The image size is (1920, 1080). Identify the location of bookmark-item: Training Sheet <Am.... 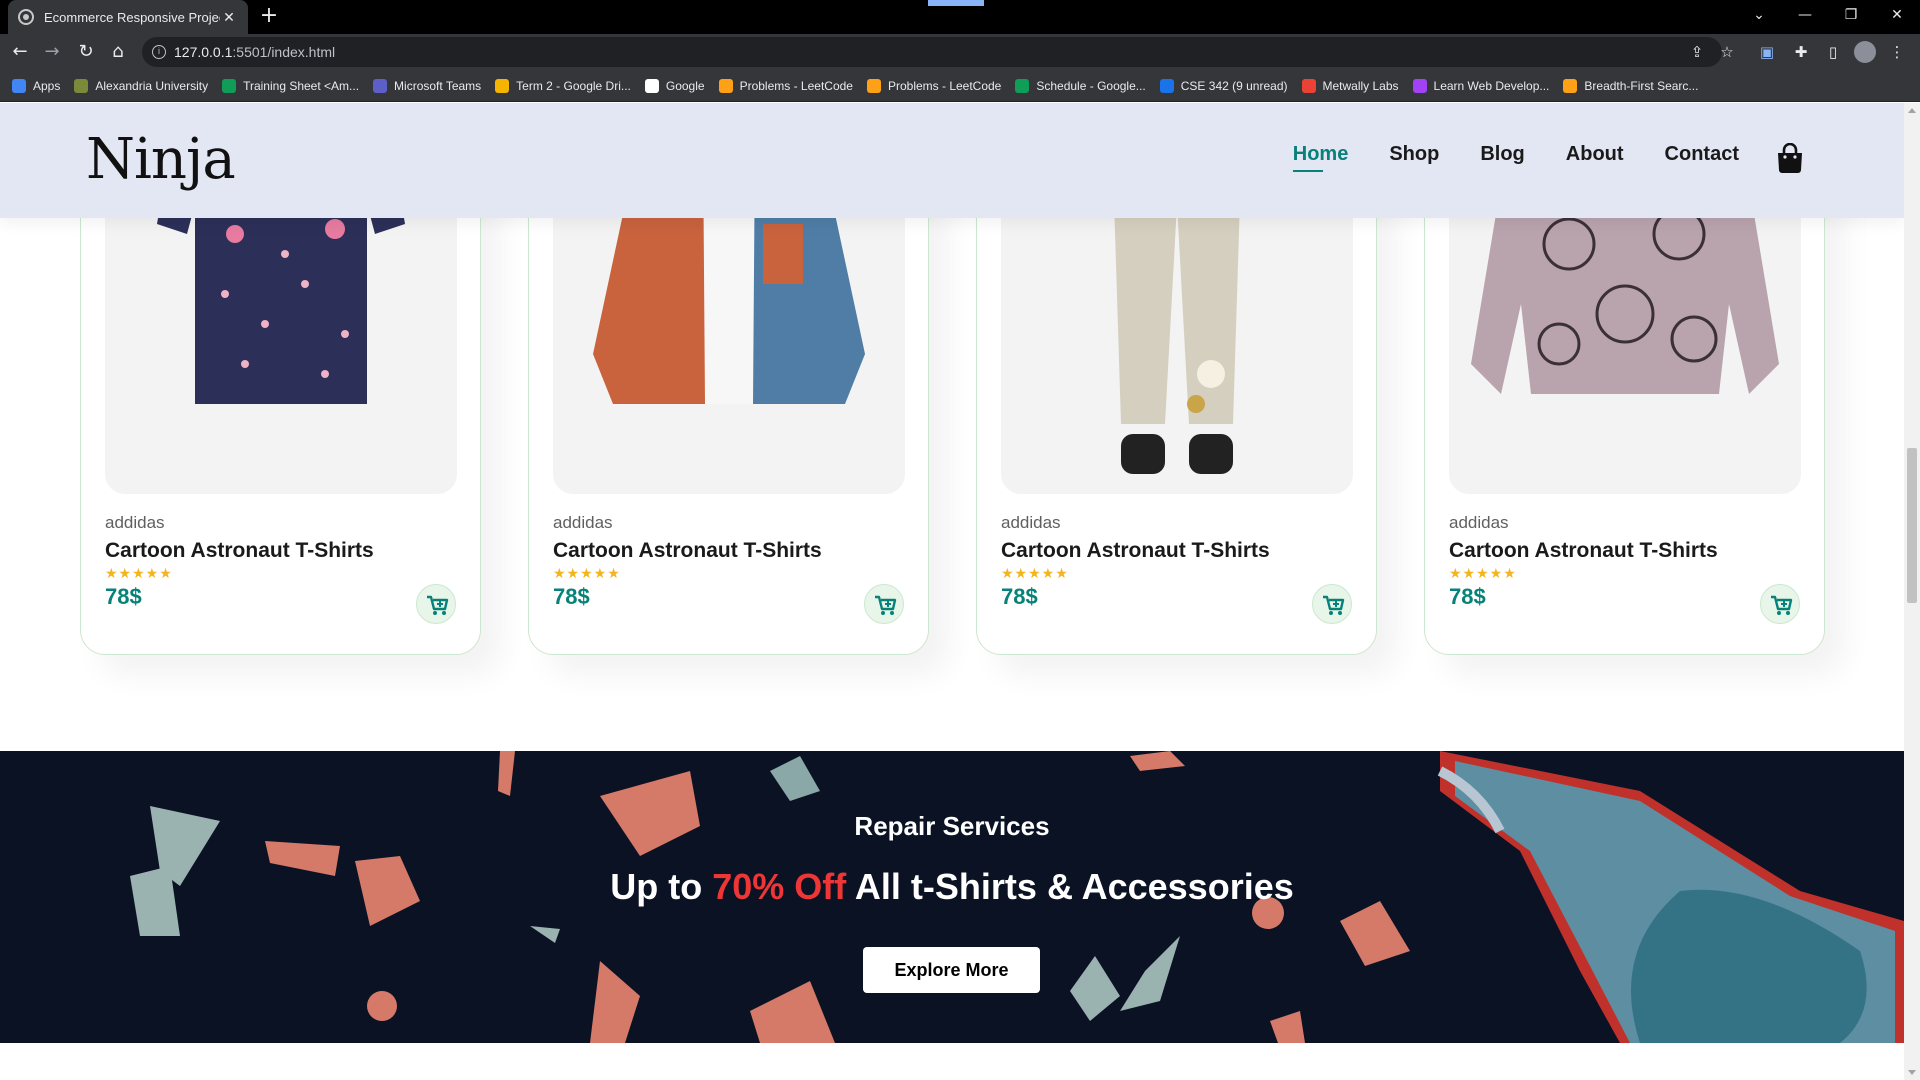
(291, 85).